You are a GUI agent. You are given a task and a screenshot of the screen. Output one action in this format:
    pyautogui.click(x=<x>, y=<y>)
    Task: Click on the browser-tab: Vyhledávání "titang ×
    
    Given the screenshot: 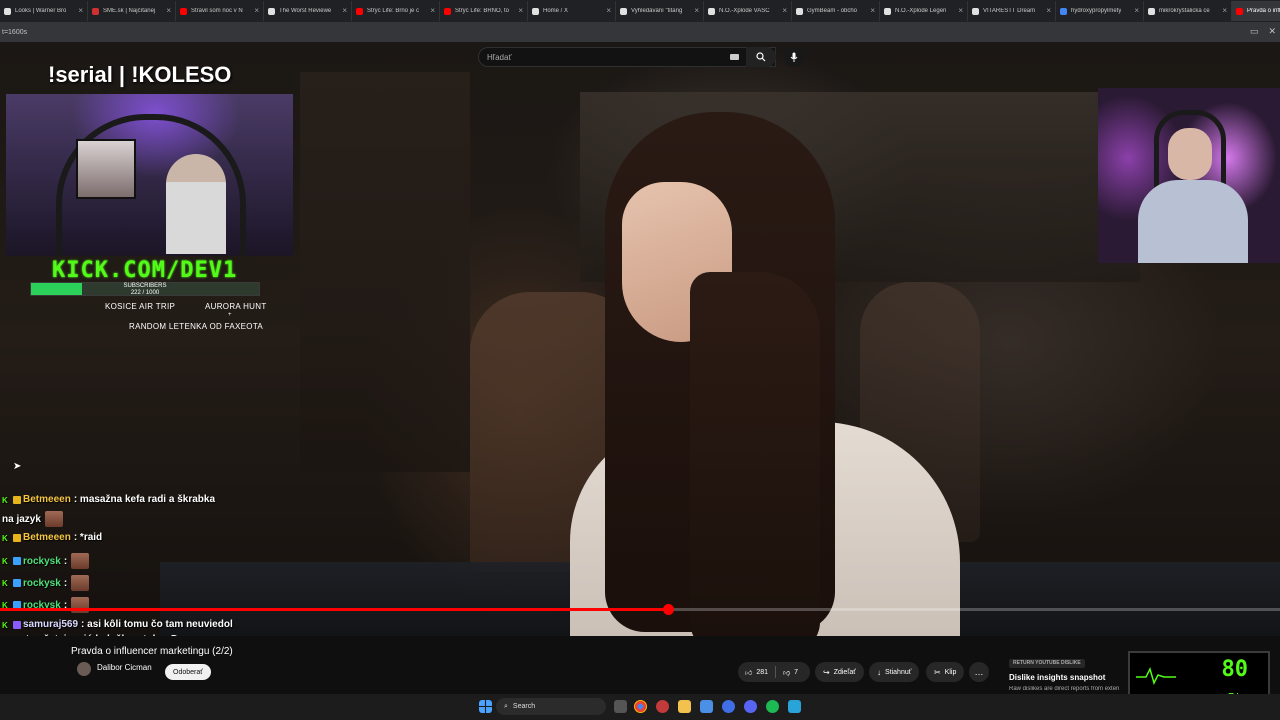 What is the action you would take?
    pyautogui.click(x=660, y=11)
    